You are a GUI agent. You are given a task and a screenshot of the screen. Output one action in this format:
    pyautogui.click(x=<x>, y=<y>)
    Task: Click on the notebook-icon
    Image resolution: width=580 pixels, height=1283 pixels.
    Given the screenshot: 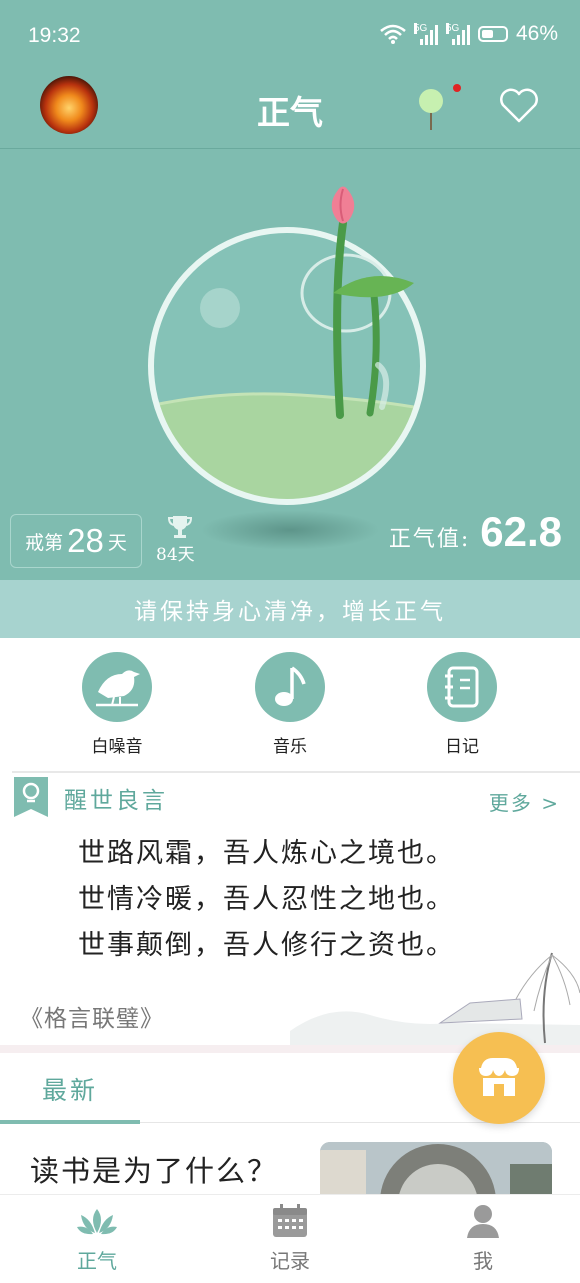 What is the action you would take?
    pyautogui.click(x=462, y=687)
    